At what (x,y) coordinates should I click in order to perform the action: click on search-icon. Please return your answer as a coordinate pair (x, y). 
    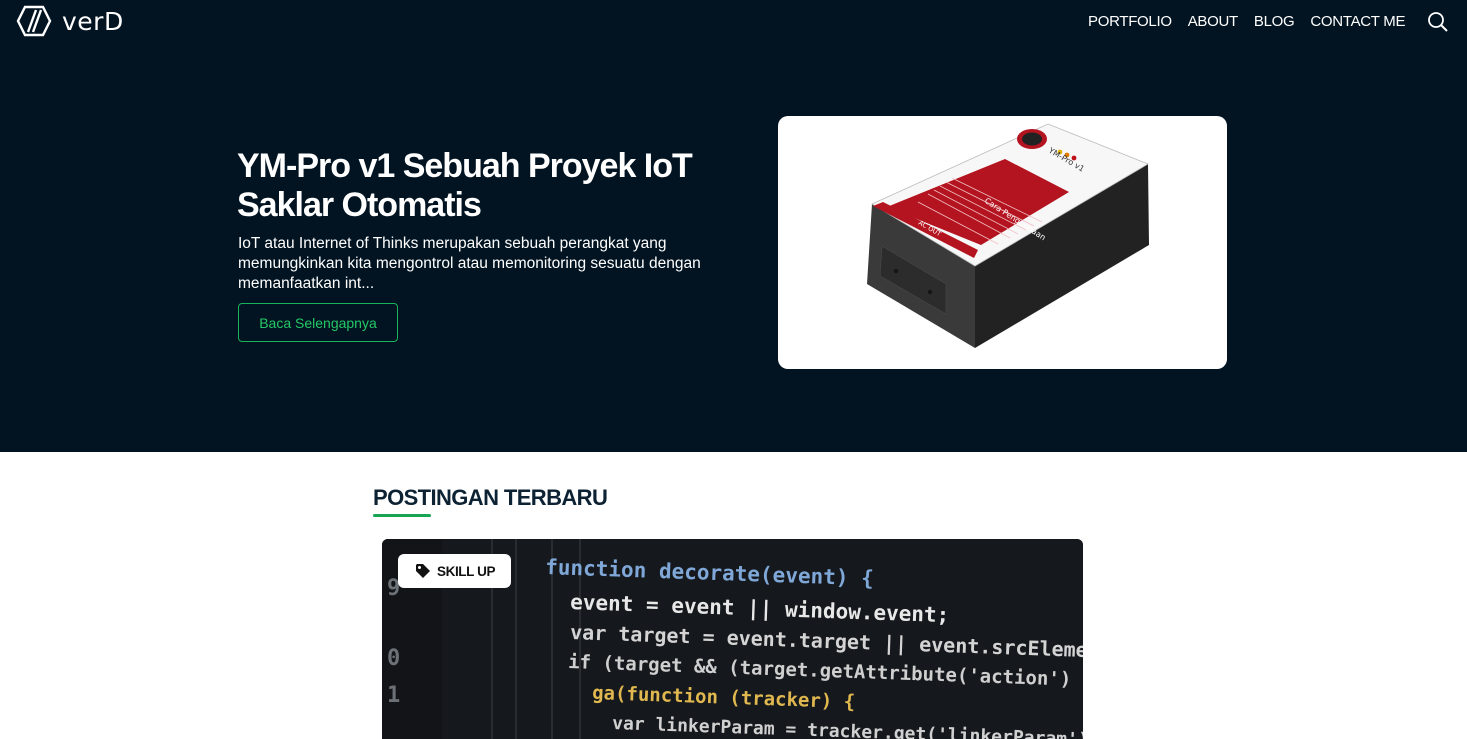
    Looking at the image, I should click on (1438, 22).